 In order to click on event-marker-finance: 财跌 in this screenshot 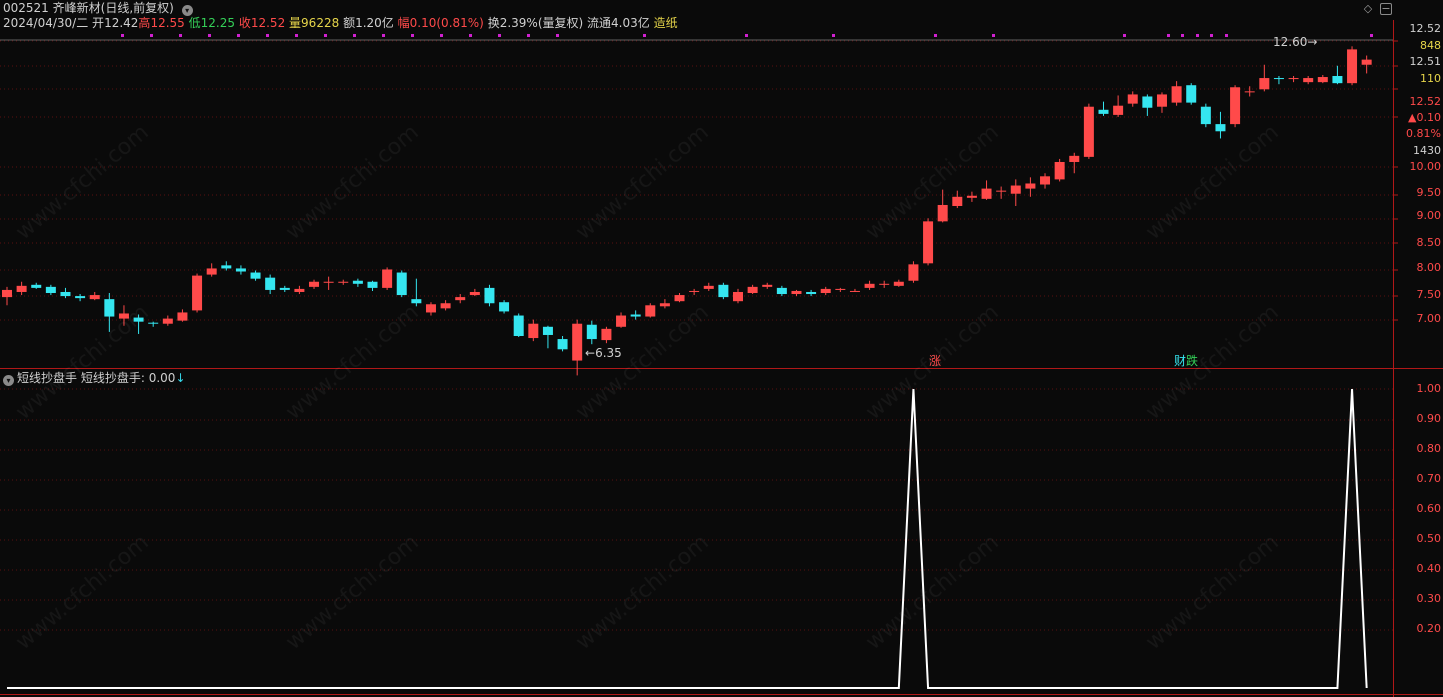, I will do `click(1186, 361)`.